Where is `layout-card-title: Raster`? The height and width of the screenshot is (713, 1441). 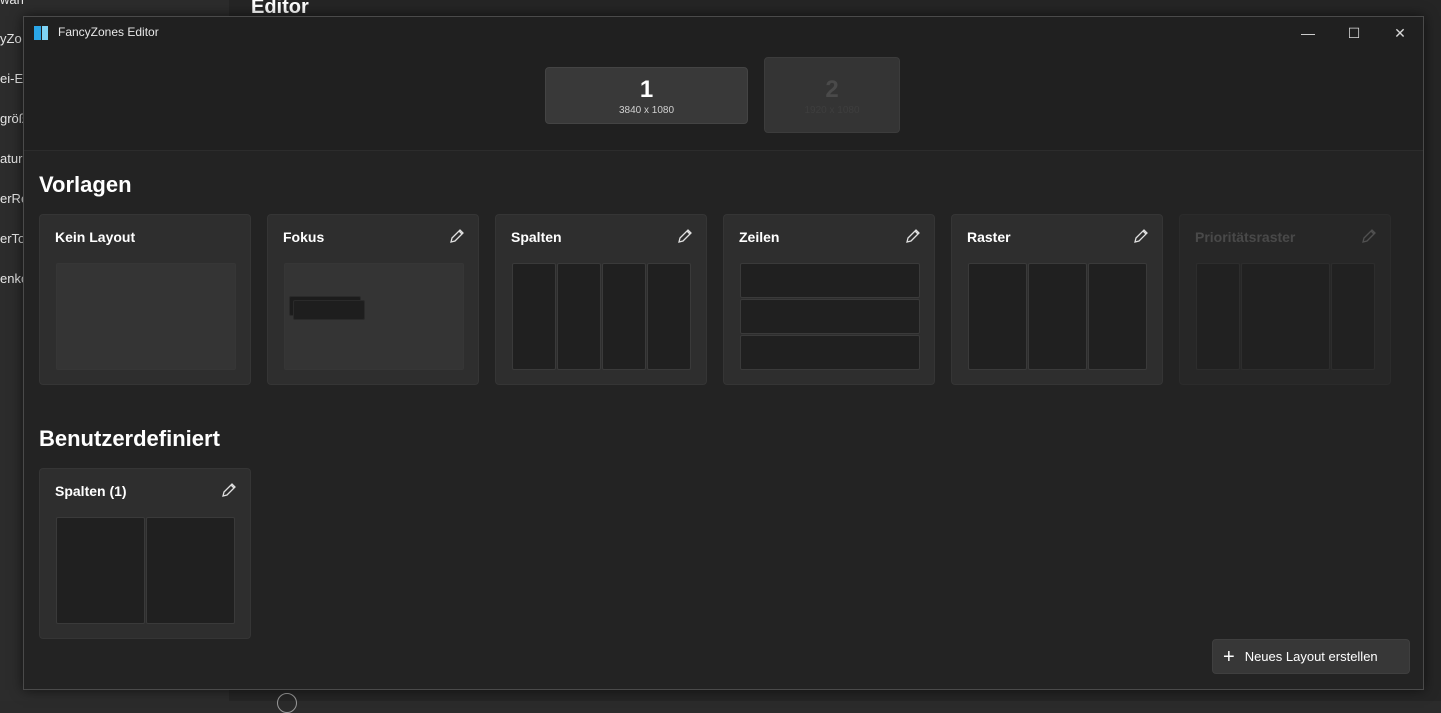
layout-card-title: Raster is located at coordinates (989, 237).